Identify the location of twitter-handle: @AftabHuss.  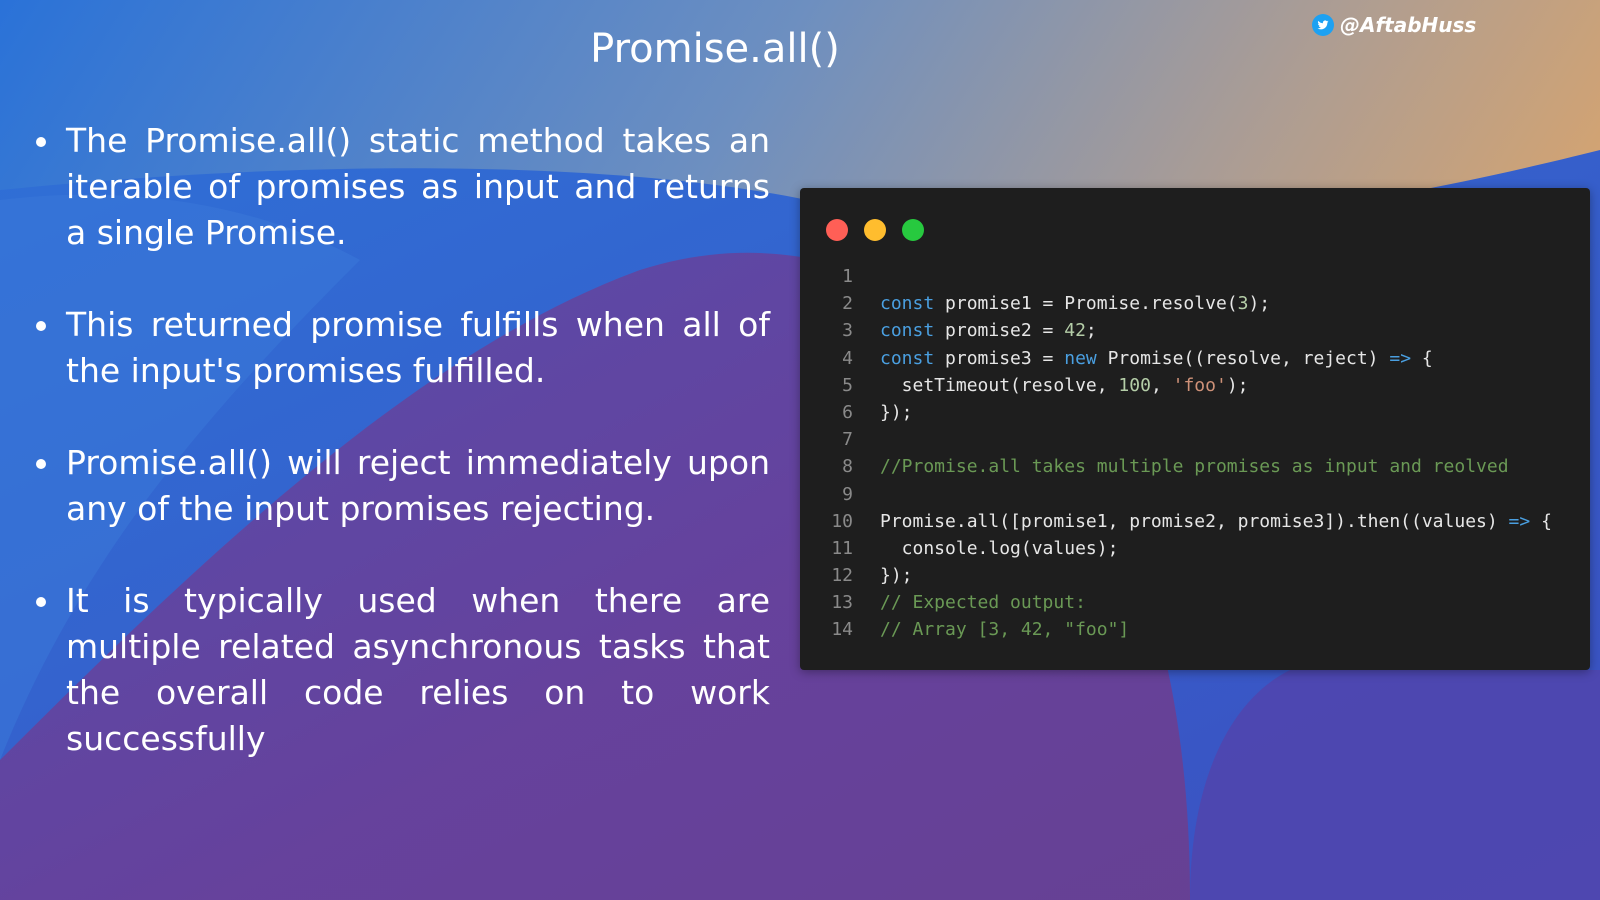
(1394, 25).